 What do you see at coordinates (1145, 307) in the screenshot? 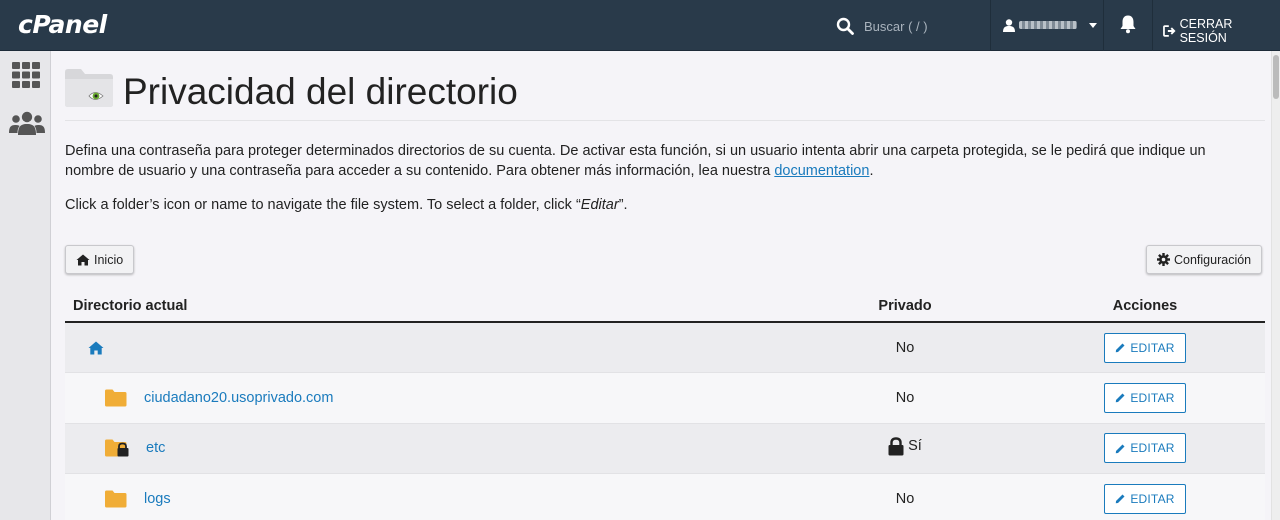
I see `column-header-actions: Acciones` at bounding box center [1145, 307].